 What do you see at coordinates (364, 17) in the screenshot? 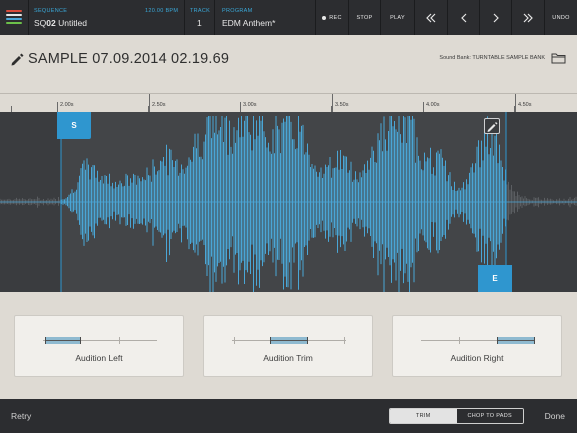
I see `stop-button: STOP` at bounding box center [364, 17].